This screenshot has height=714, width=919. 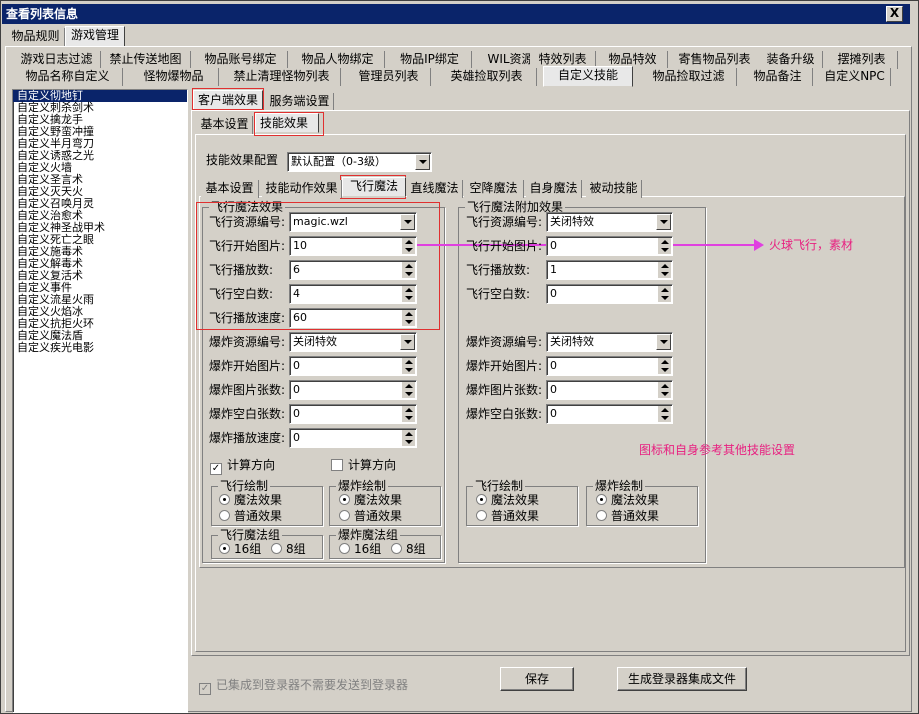 I want to click on right-field-4: 关闭特效, so click(x=609, y=342).